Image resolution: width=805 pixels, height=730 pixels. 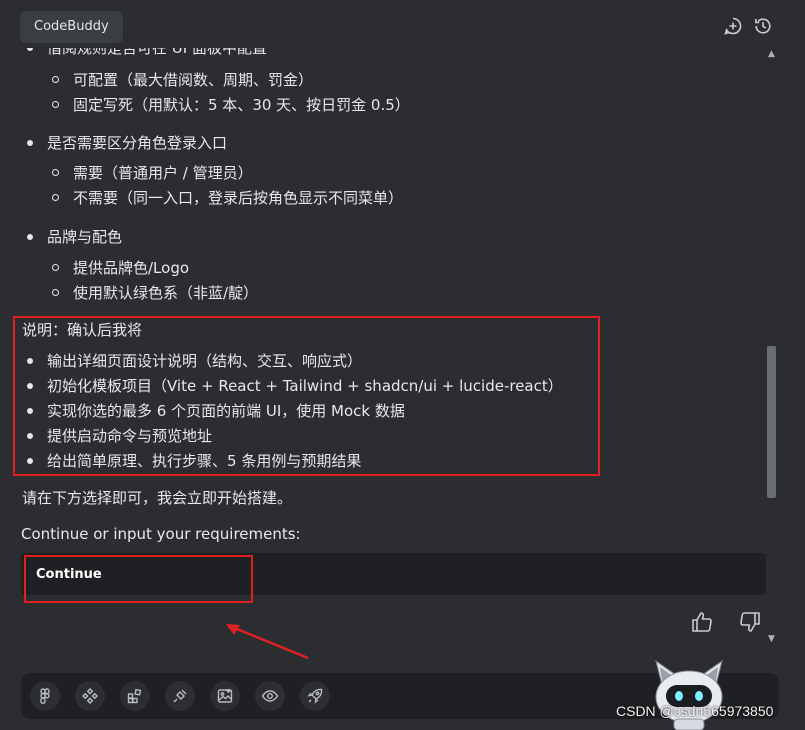 I want to click on list-item: 实现你选的最多 6 个页面的前端 UI，使用 Mock 数据, so click(x=216, y=411).